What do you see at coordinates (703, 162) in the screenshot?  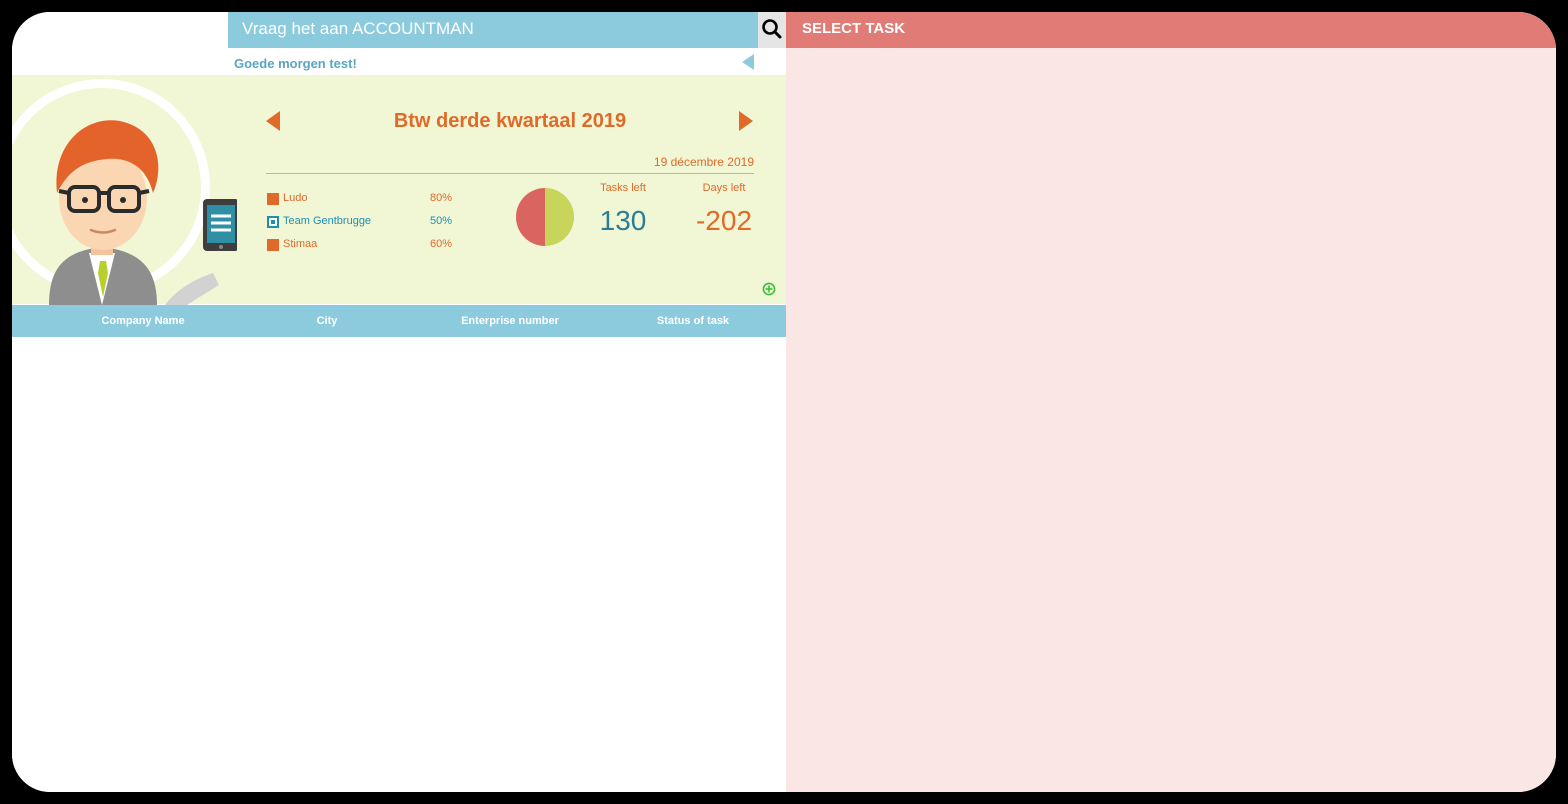 I see `task-date: 19 décembre 2019` at bounding box center [703, 162].